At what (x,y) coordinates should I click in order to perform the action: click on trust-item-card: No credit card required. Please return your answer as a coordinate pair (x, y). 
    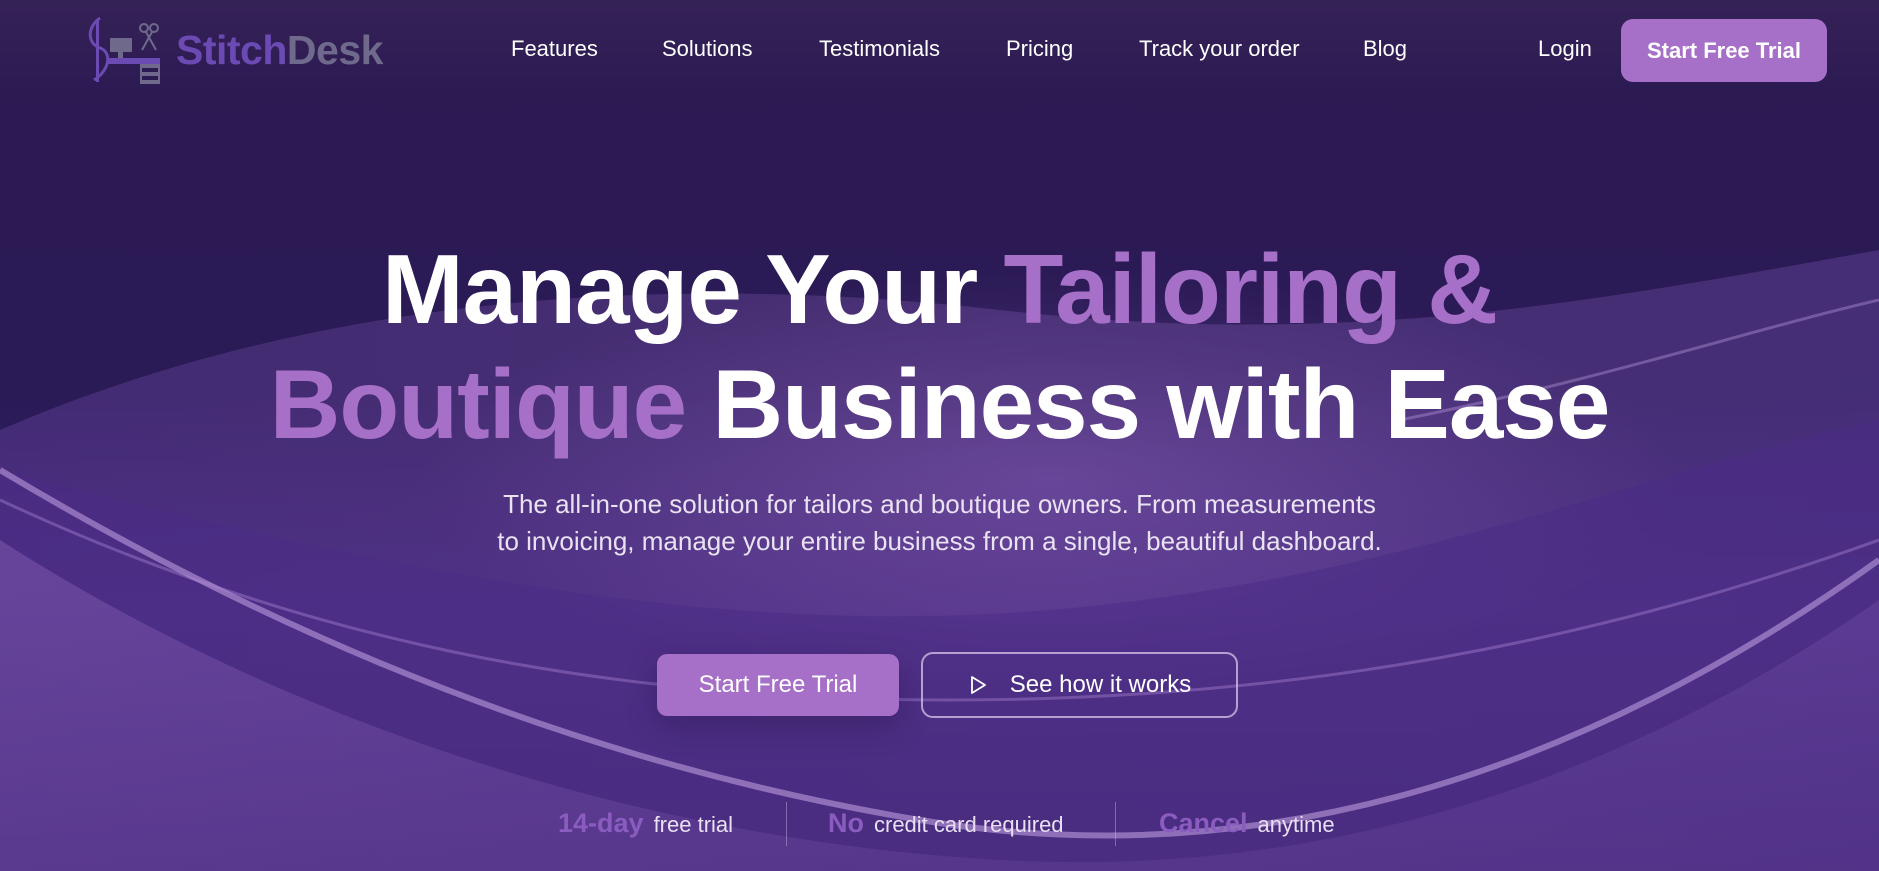
    Looking at the image, I should click on (946, 823).